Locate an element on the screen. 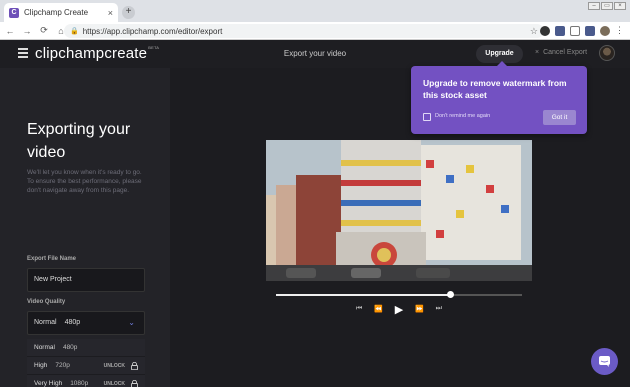  window-controls: – ▭ × is located at coordinates (607, 6).